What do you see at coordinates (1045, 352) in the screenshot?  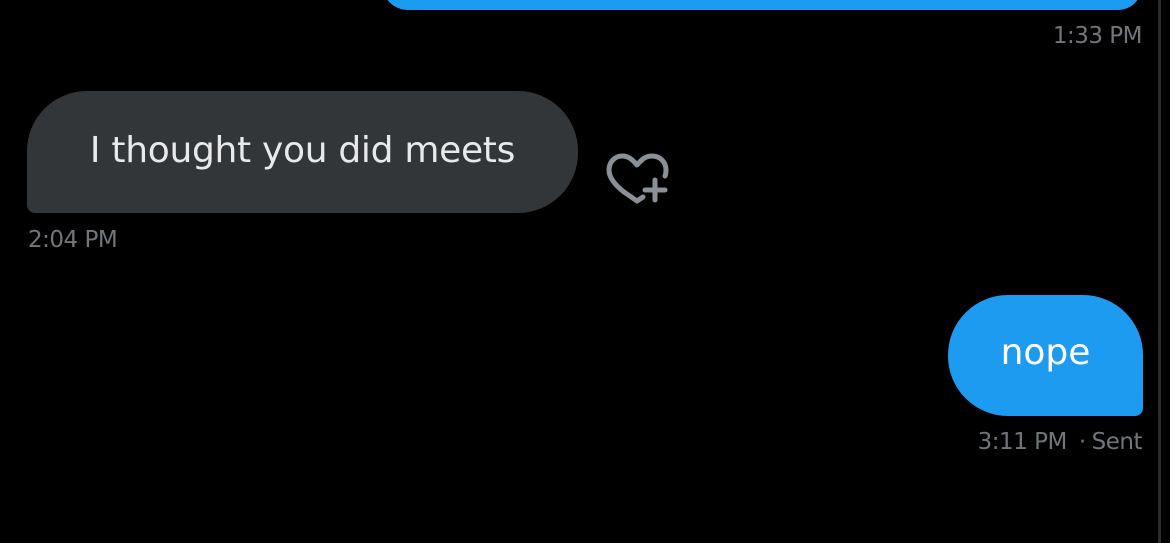 I see `message-text: nope` at bounding box center [1045, 352].